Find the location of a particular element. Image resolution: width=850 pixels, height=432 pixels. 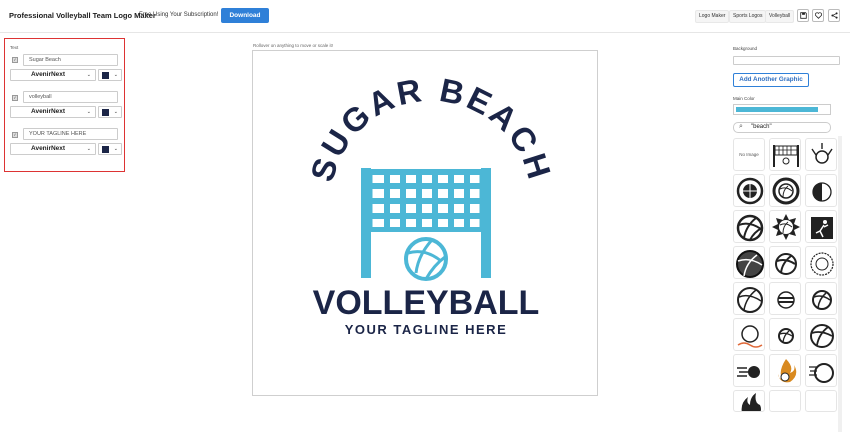

volleyball-badge-icon is located at coordinates (786, 191).